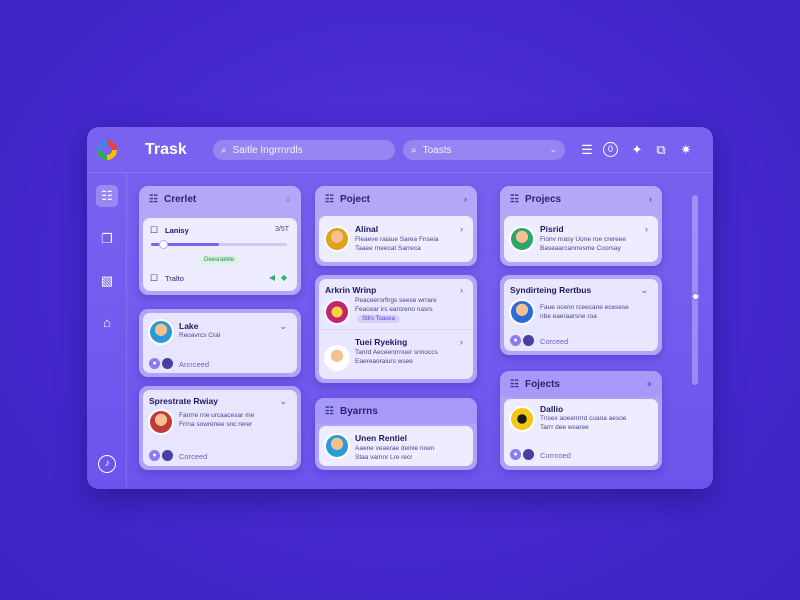  Describe the element at coordinates (354, 199) in the screenshot. I see `column-title: Poject` at that location.